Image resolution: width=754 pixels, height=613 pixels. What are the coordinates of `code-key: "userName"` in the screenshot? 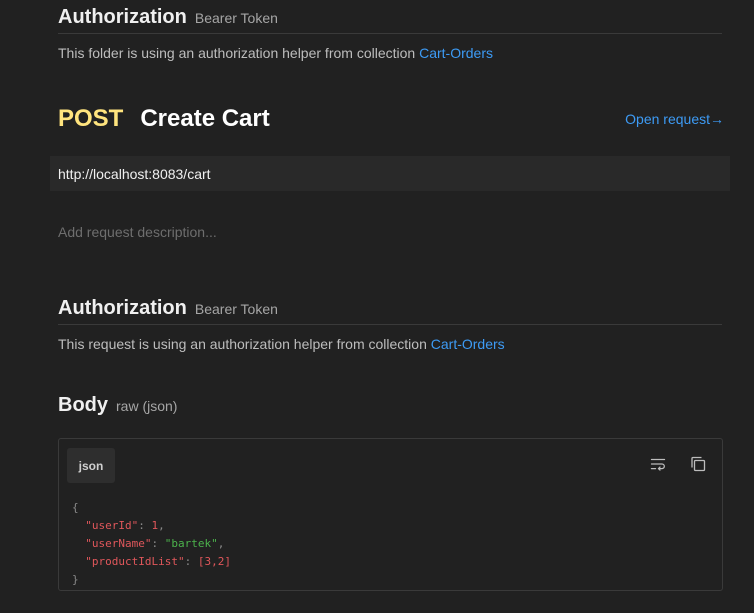 It's located at (118, 543).